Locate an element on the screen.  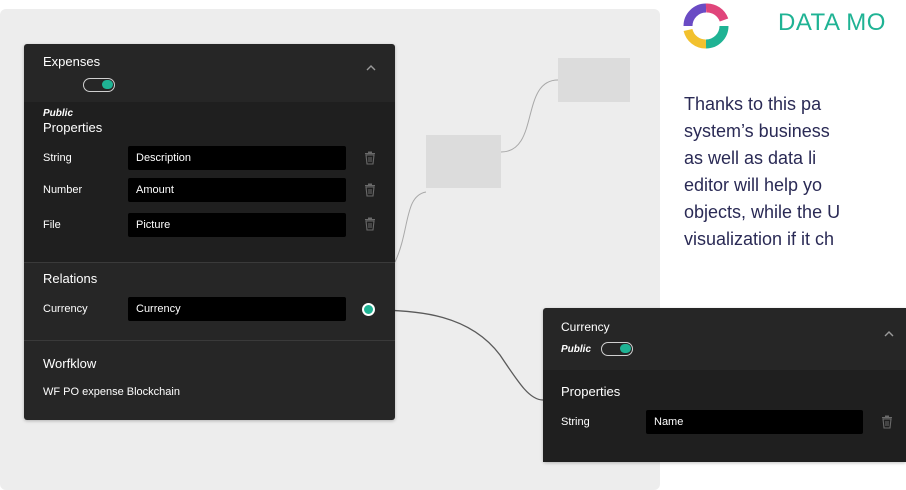
entity-title: Expenses is located at coordinates (72, 61).